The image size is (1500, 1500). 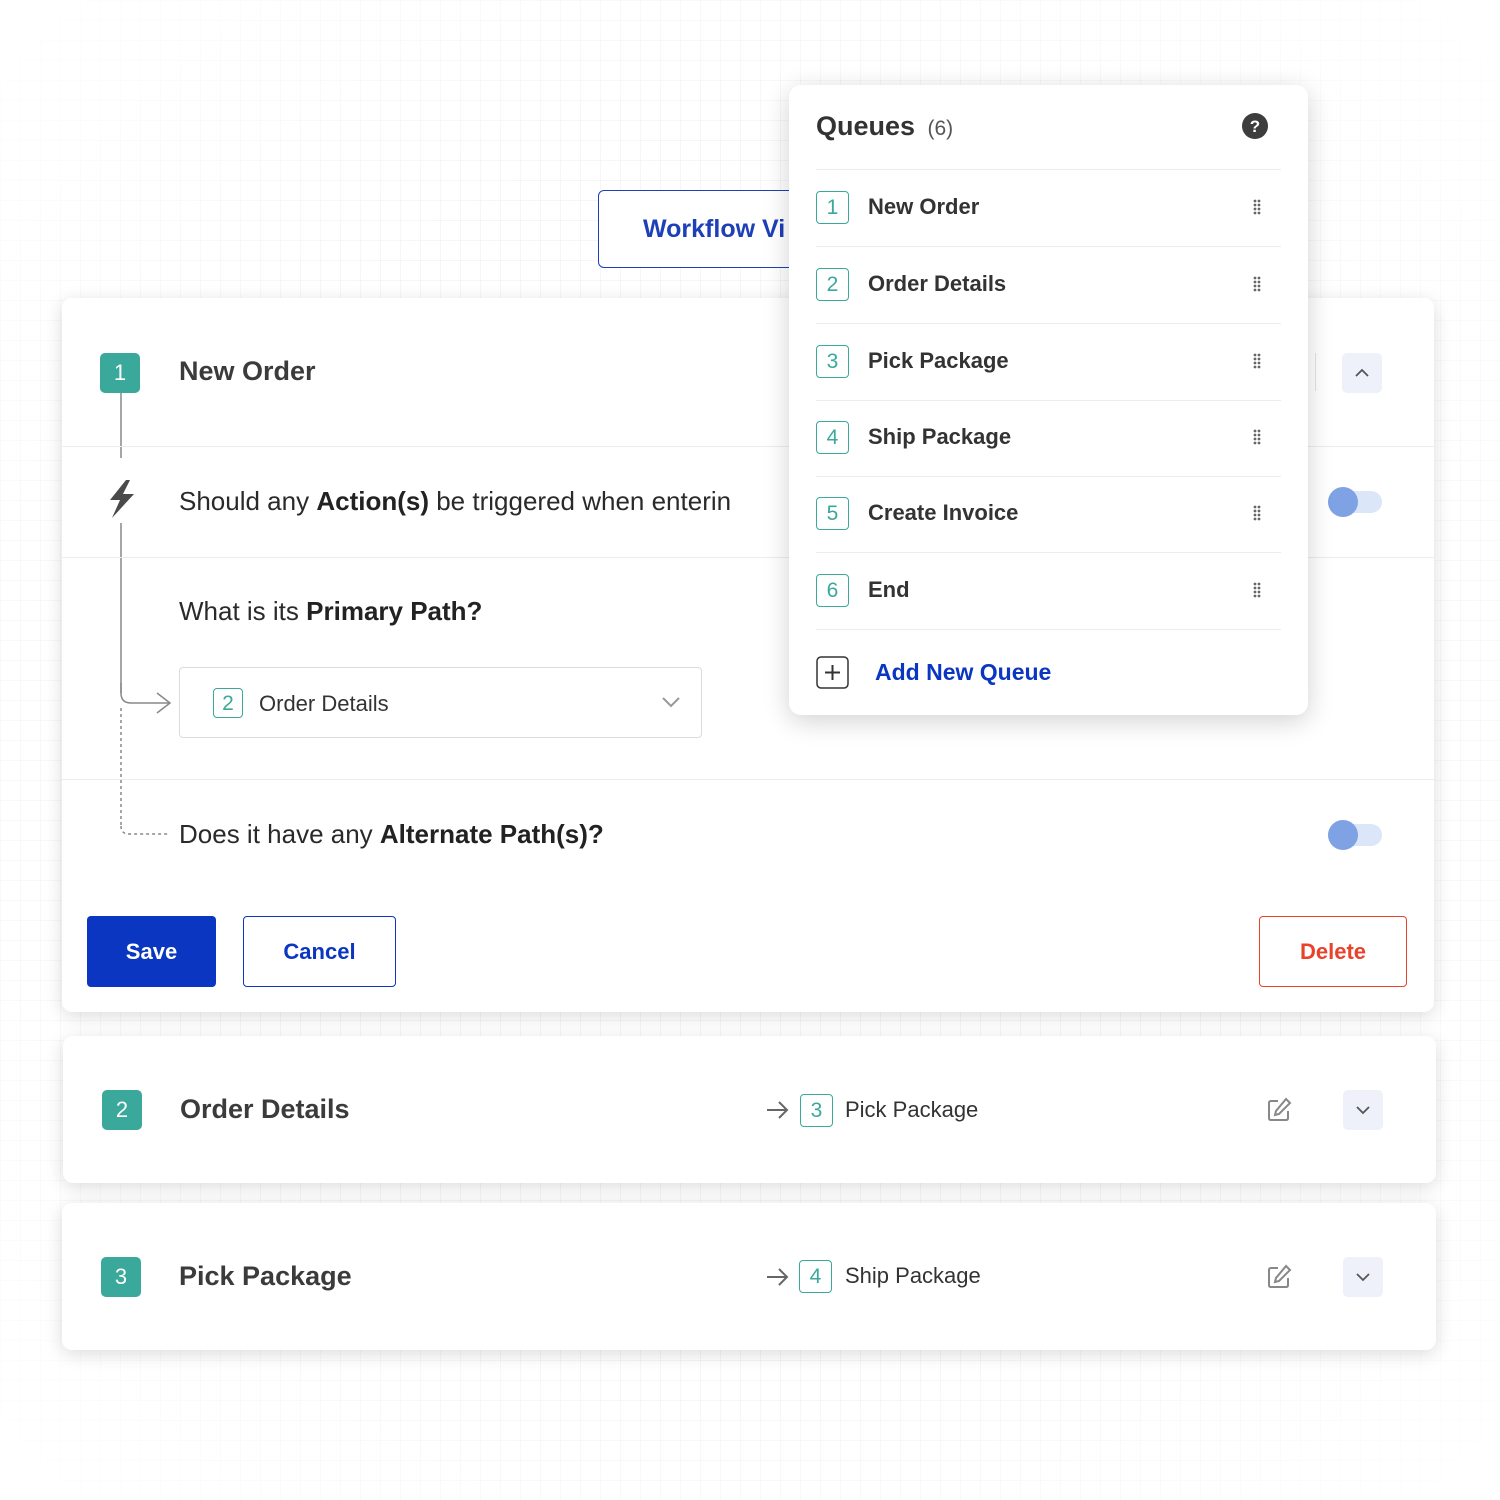 What do you see at coordinates (324, 703) in the screenshot?
I see `select-value: Order Details` at bounding box center [324, 703].